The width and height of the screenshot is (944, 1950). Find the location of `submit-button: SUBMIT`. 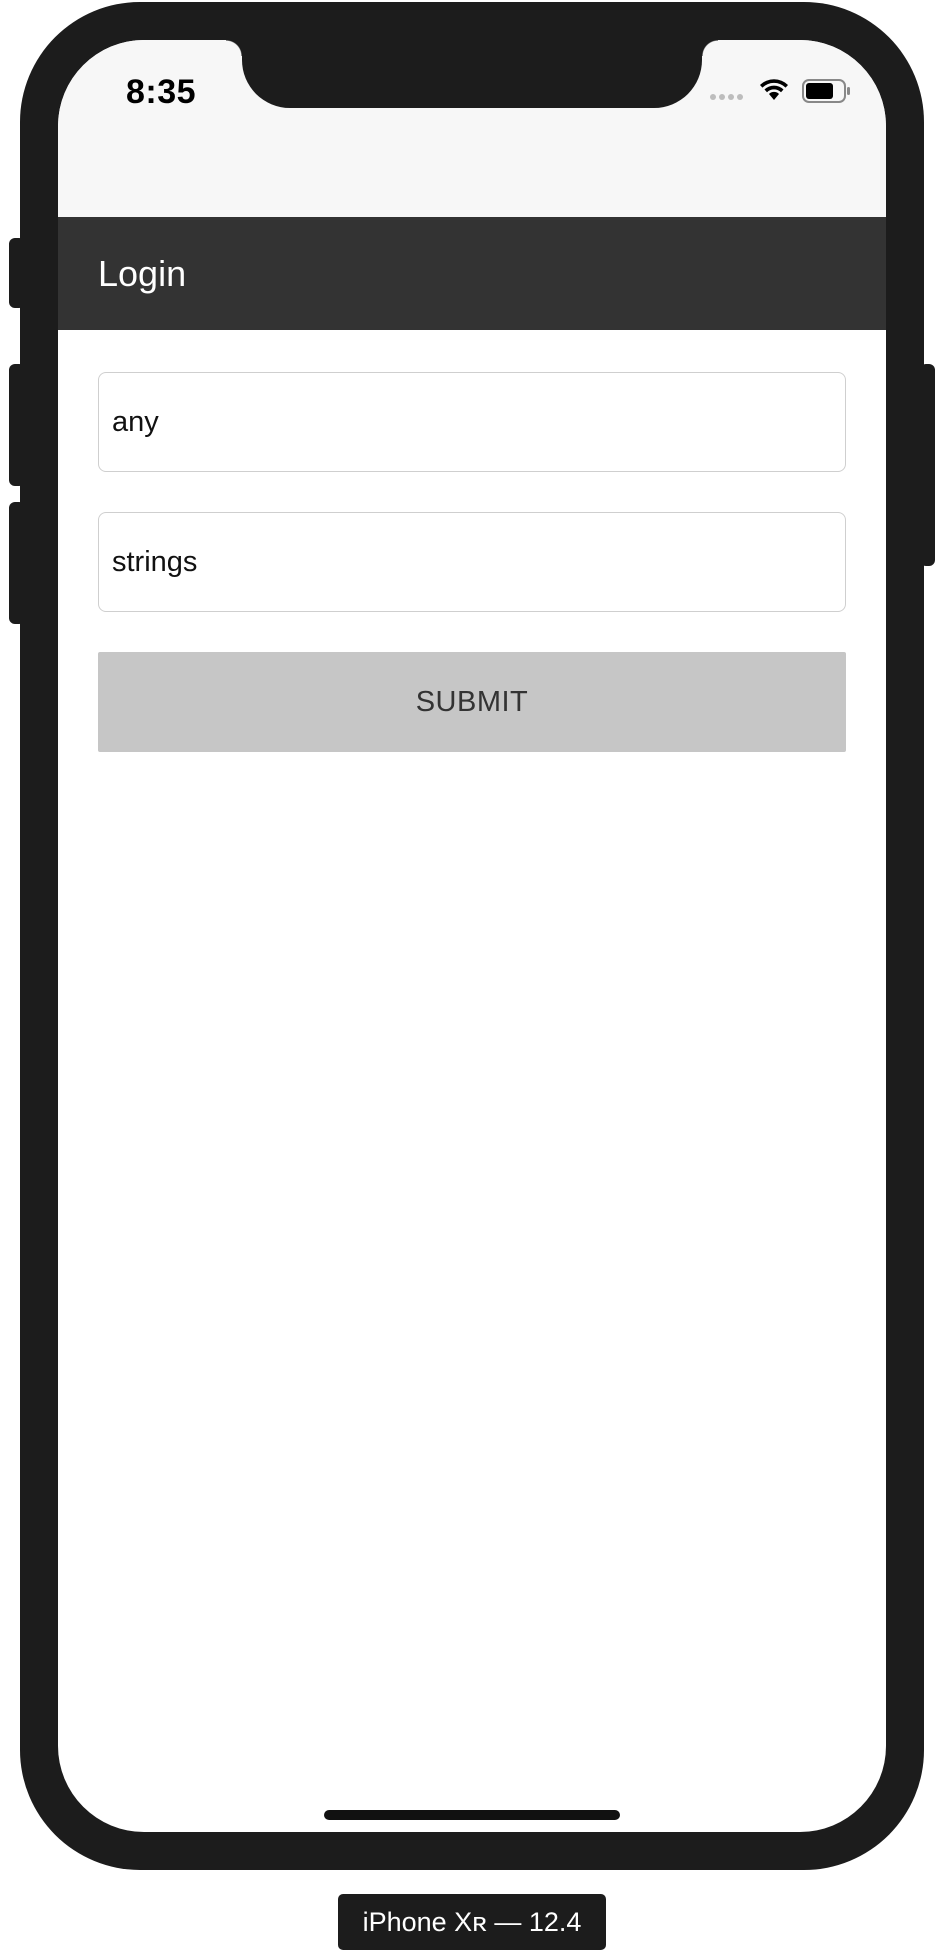

submit-button: SUBMIT is located at coordinates (472, 702).